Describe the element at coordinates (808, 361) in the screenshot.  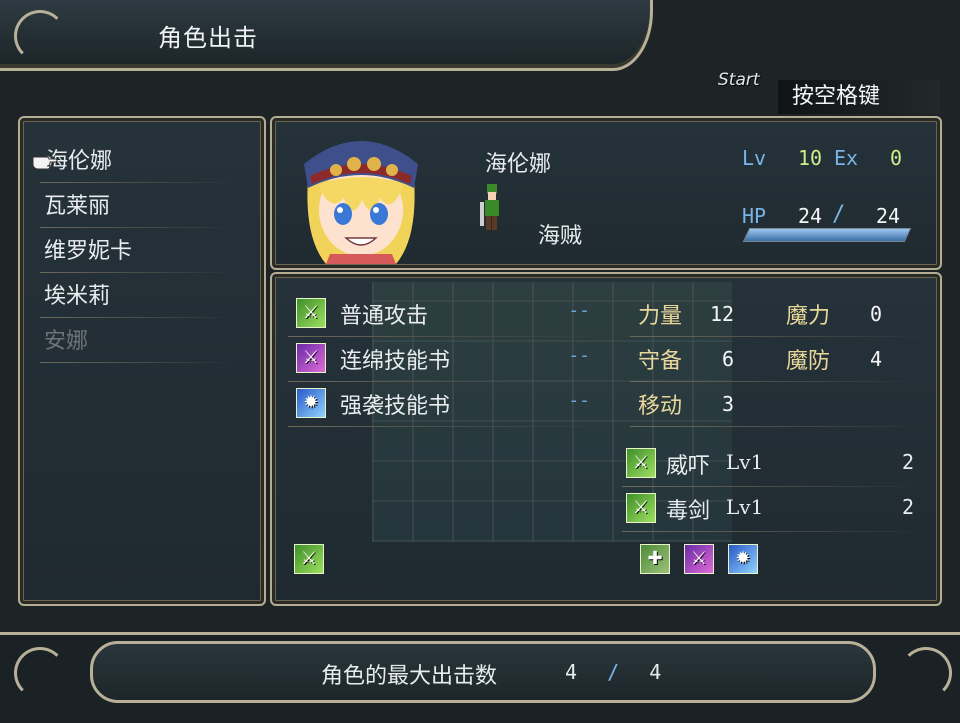
I see `res-label: 魔防` at that location.